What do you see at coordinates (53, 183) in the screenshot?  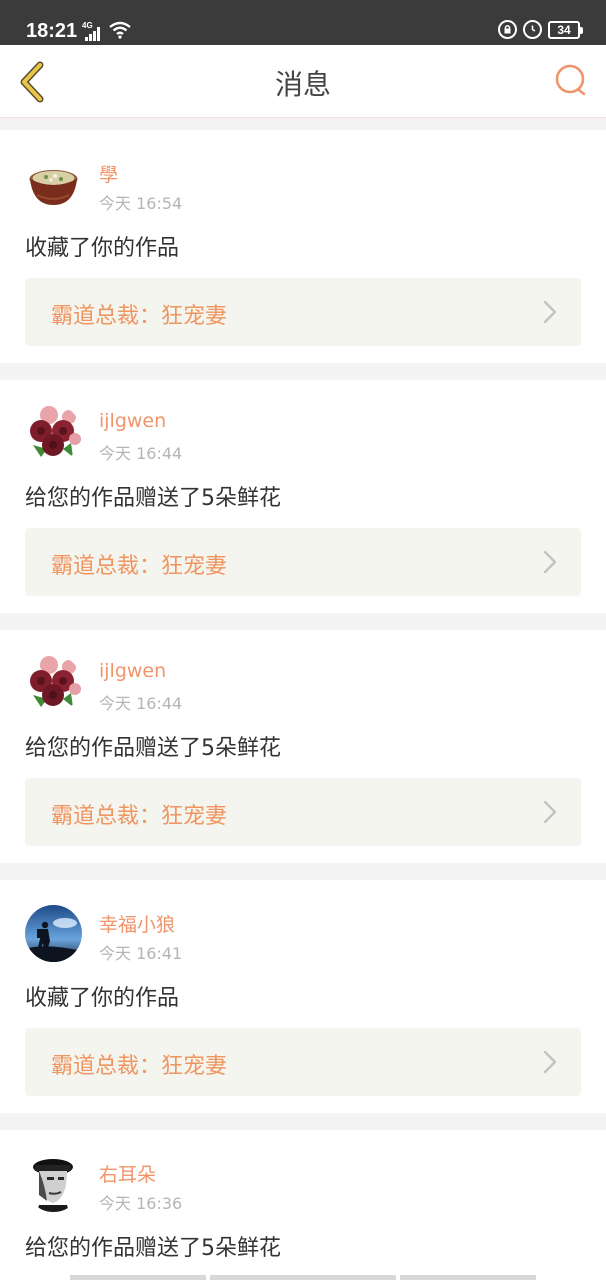 I see `soup-bowl-avatar` at bounding box center [53, 183].